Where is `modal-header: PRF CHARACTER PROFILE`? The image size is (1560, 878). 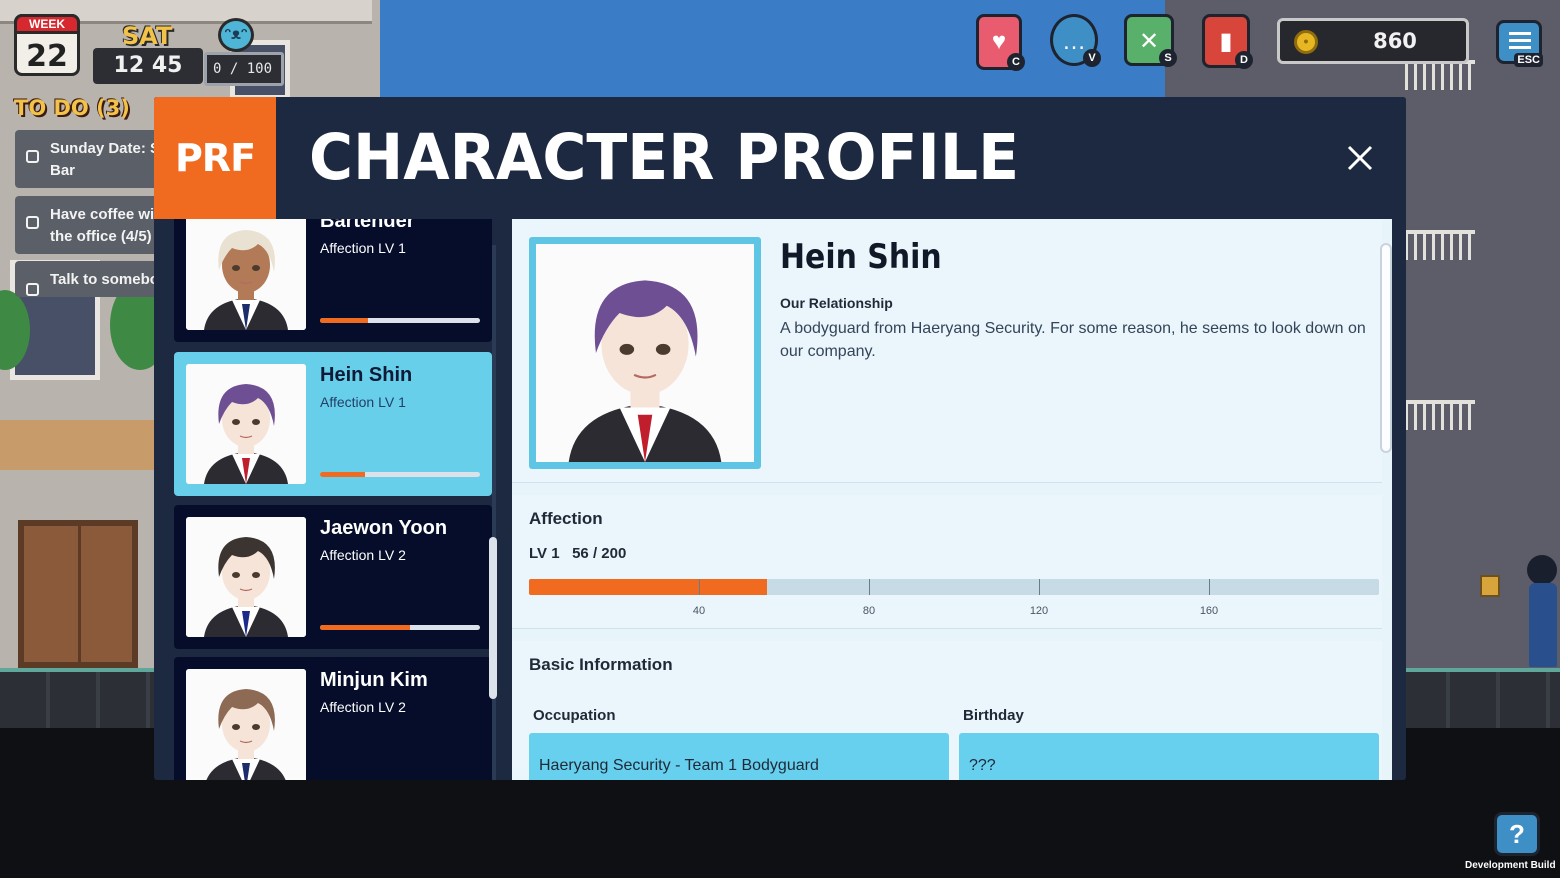 modal-header: PRF CHARACTER PROFILE is located at coordinates (780, 158).